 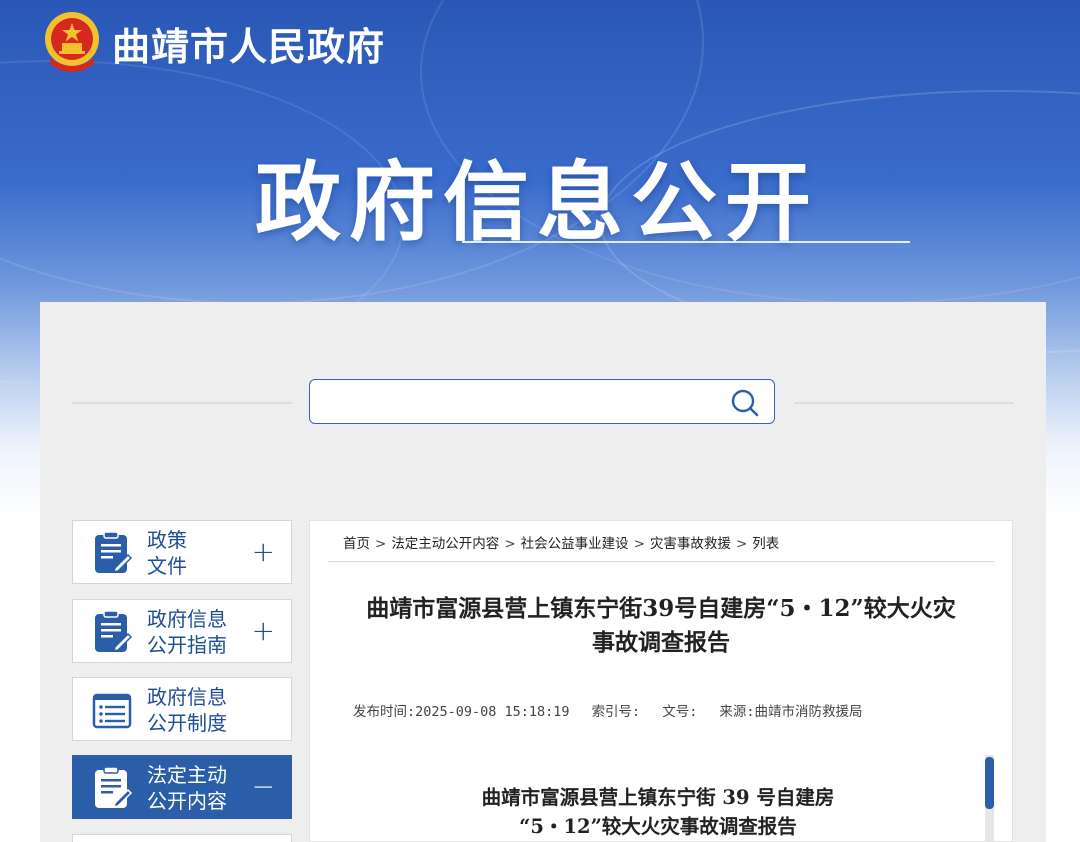 What do you see at coordinates (356, 544) in the screenshot?
I see `breadcrumb-home-link: 首页` at bounding box center [356, 544].